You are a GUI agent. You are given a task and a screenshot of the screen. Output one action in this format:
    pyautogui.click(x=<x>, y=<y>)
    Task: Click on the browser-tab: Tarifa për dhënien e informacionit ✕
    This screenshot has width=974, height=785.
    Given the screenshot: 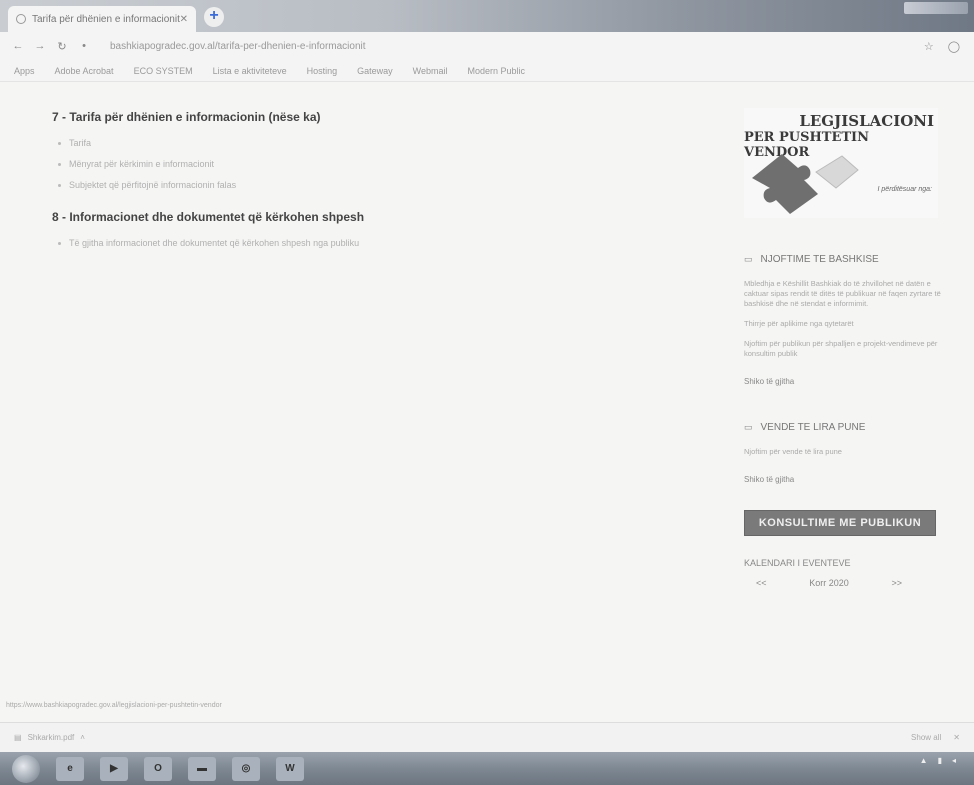 What is the action you would take?
    pyautogui.click(x=102, y=19)
    